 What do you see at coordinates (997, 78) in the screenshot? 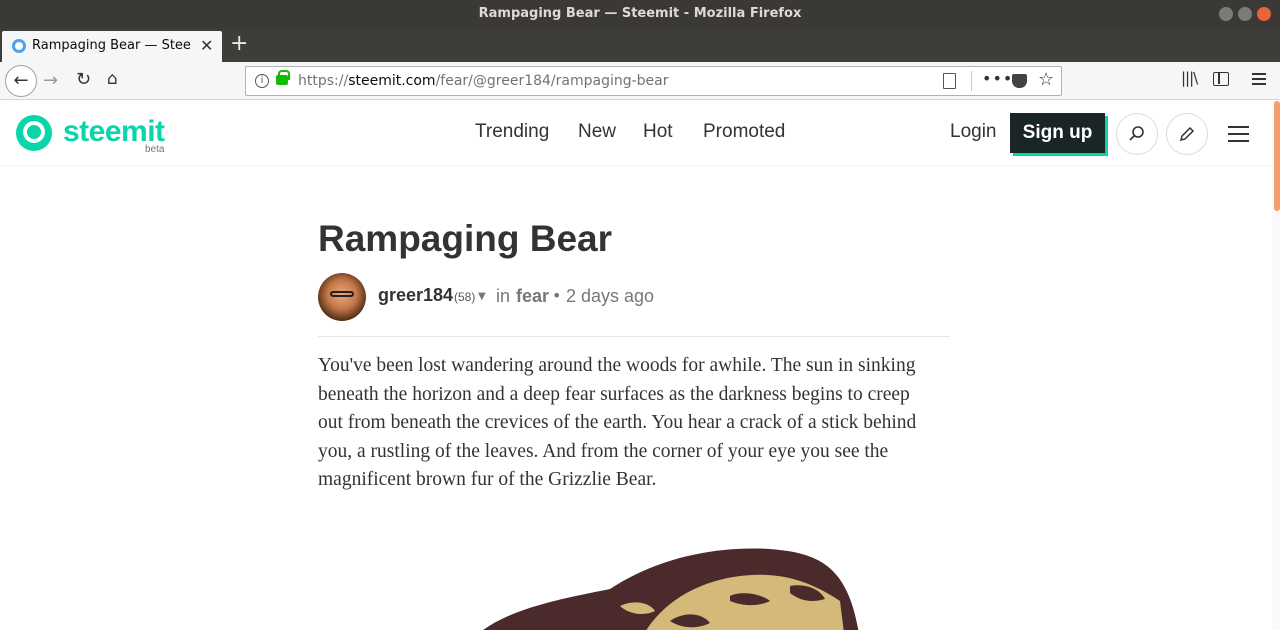
I see `page-actions-icon: •••` at bounding box center [997, 78].